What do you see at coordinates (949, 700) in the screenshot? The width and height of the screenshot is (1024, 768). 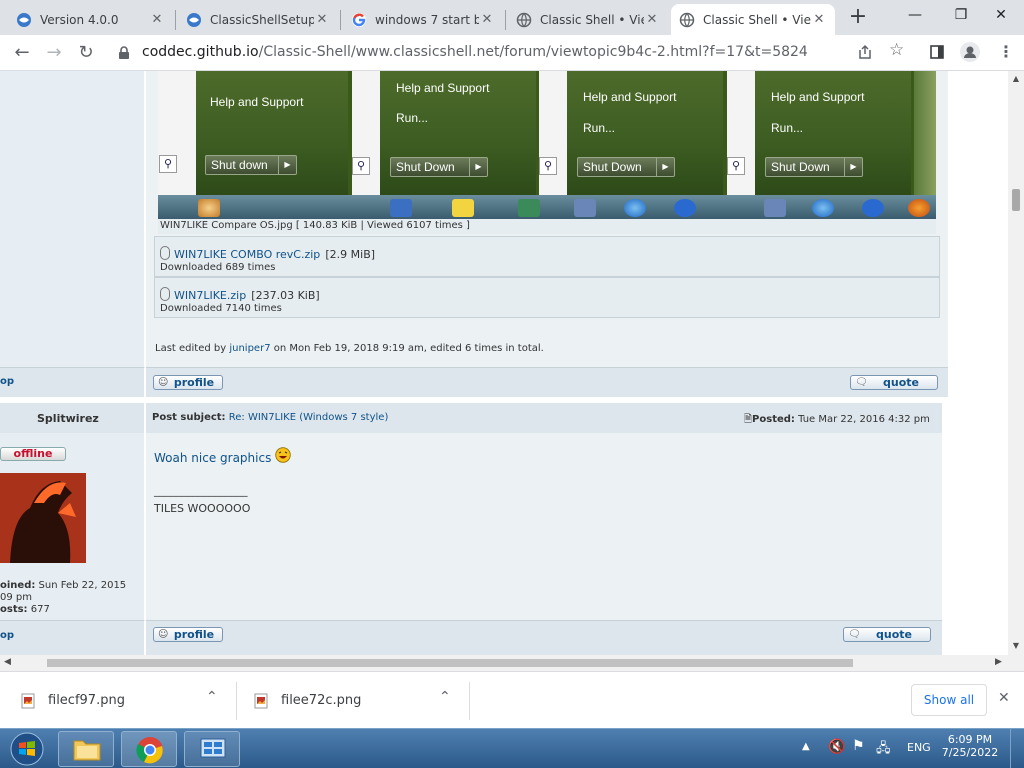 I see `show-all-button: Show all` at bounding box center [949, 700].